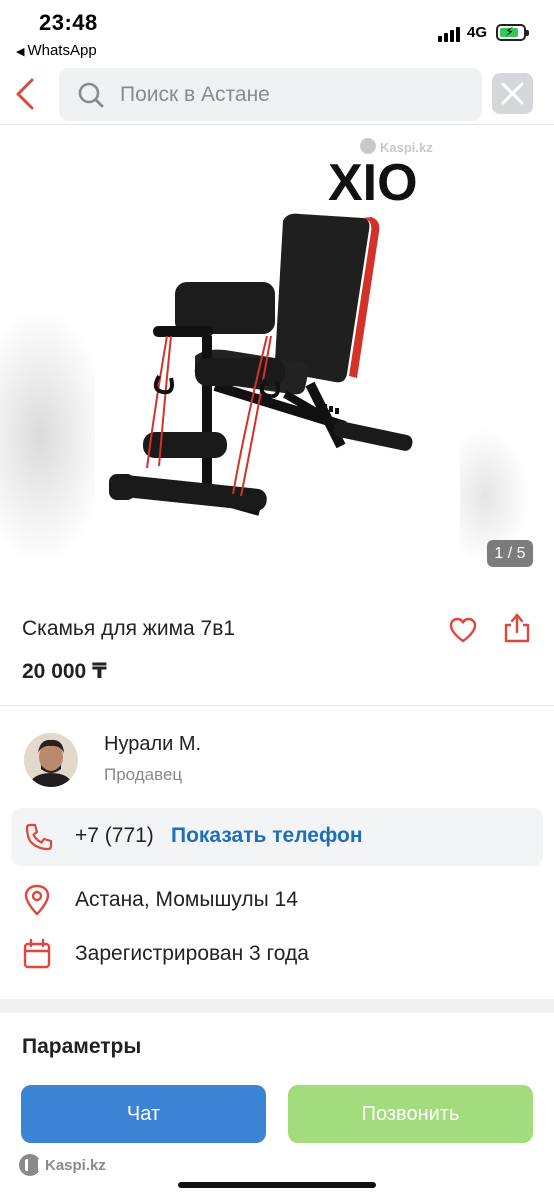  I want to click on seller-avatar, so click(51, 760).